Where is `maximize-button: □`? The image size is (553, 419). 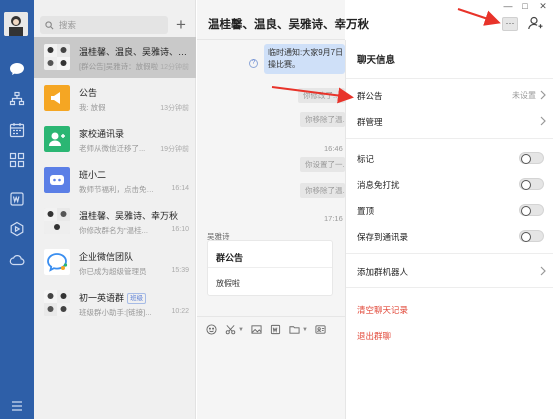 maximize-button: □ is located at coordinates (525, 6).